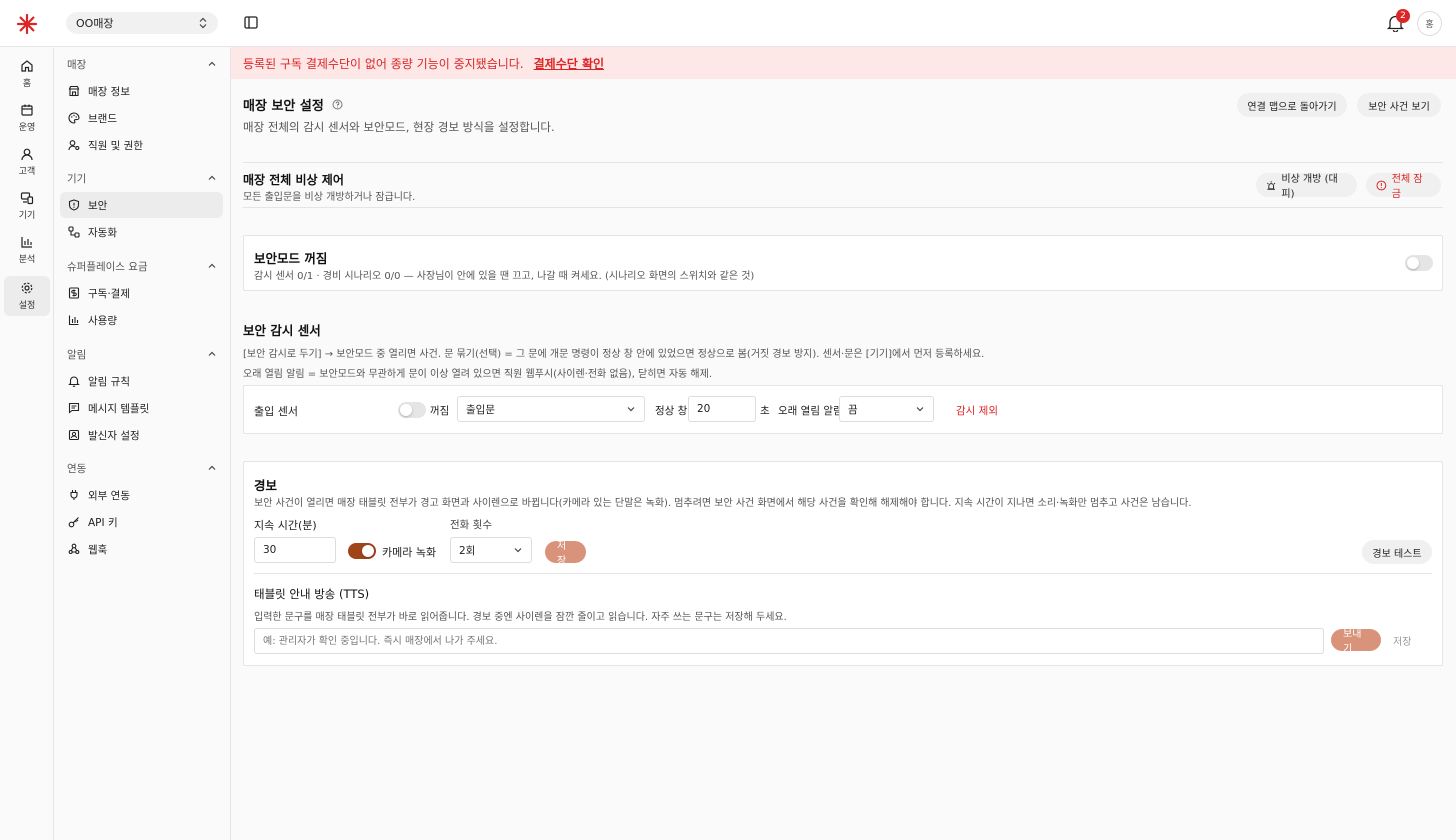  What do you see at coordinates (27, 250) in the screenshot?
I see `rail-item-analytics: 분석` at bounding box center [27, 250].